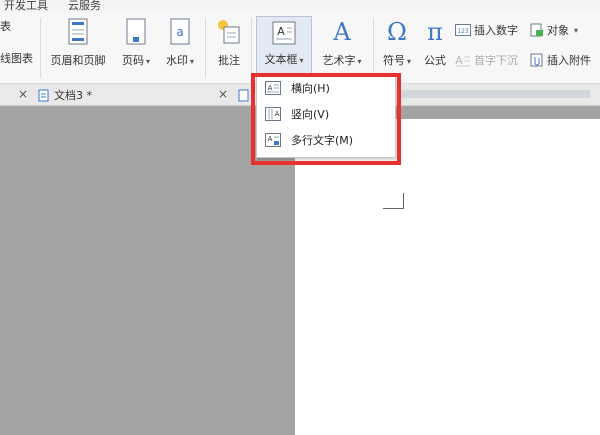 This screenshot has width=600, height=435. I want to click on object-button: 对象 ▾, so click(554, 30).